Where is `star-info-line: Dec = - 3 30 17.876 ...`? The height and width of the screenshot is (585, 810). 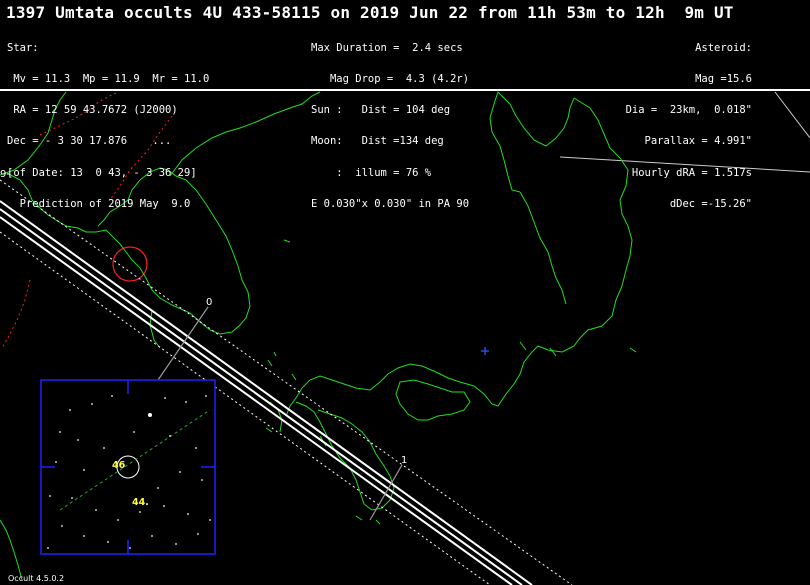
star-info-line: Dec = - 3 30 17.876 ... is located at coordinates (89, 141).